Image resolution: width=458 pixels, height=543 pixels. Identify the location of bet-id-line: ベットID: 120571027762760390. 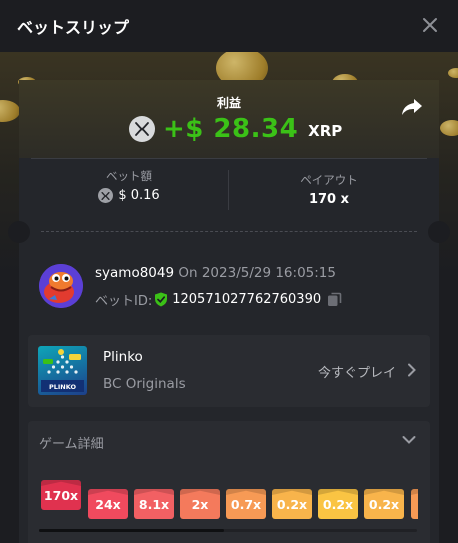
(218, 299).